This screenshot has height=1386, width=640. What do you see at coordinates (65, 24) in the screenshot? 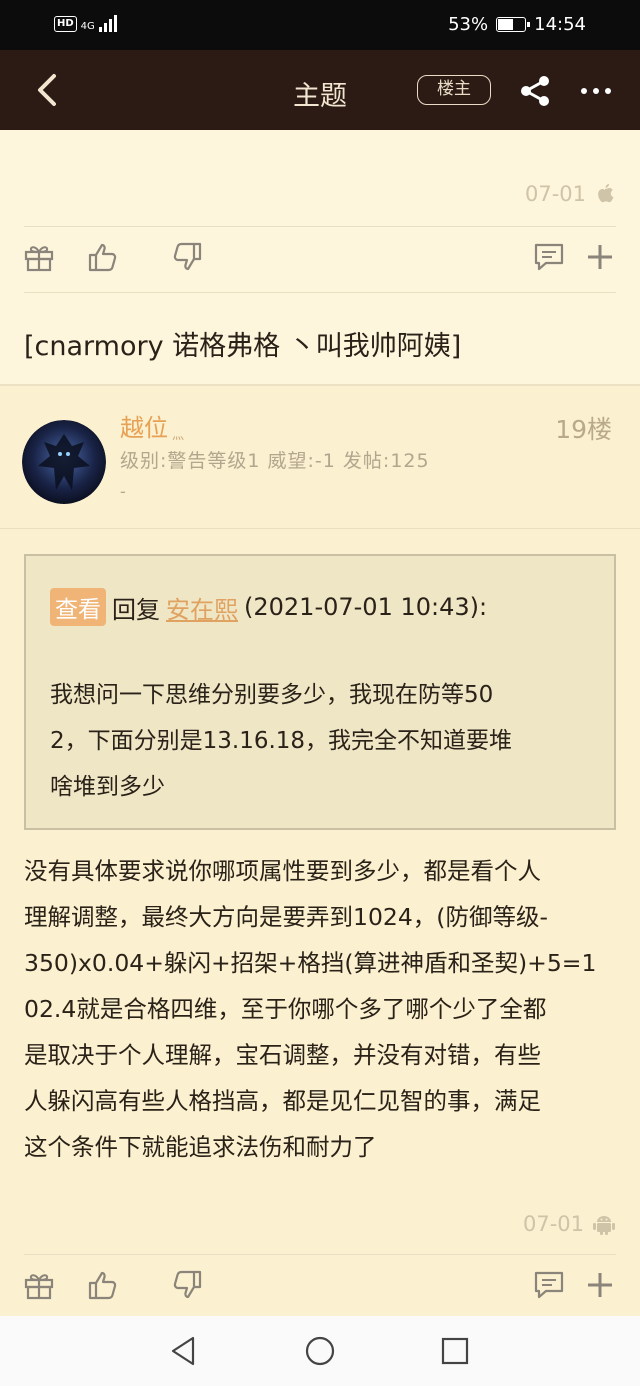
I see `hd-badge: HD` at bounding box center [65, 24].